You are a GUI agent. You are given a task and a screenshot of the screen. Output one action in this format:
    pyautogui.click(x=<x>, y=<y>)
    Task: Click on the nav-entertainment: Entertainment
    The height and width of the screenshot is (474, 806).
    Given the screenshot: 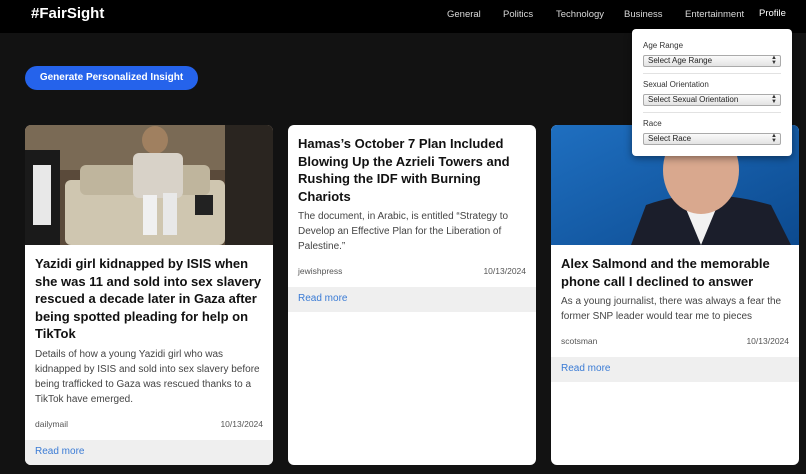 What is the action you would take?
    pyautogui.click(x=714, y=14)
    